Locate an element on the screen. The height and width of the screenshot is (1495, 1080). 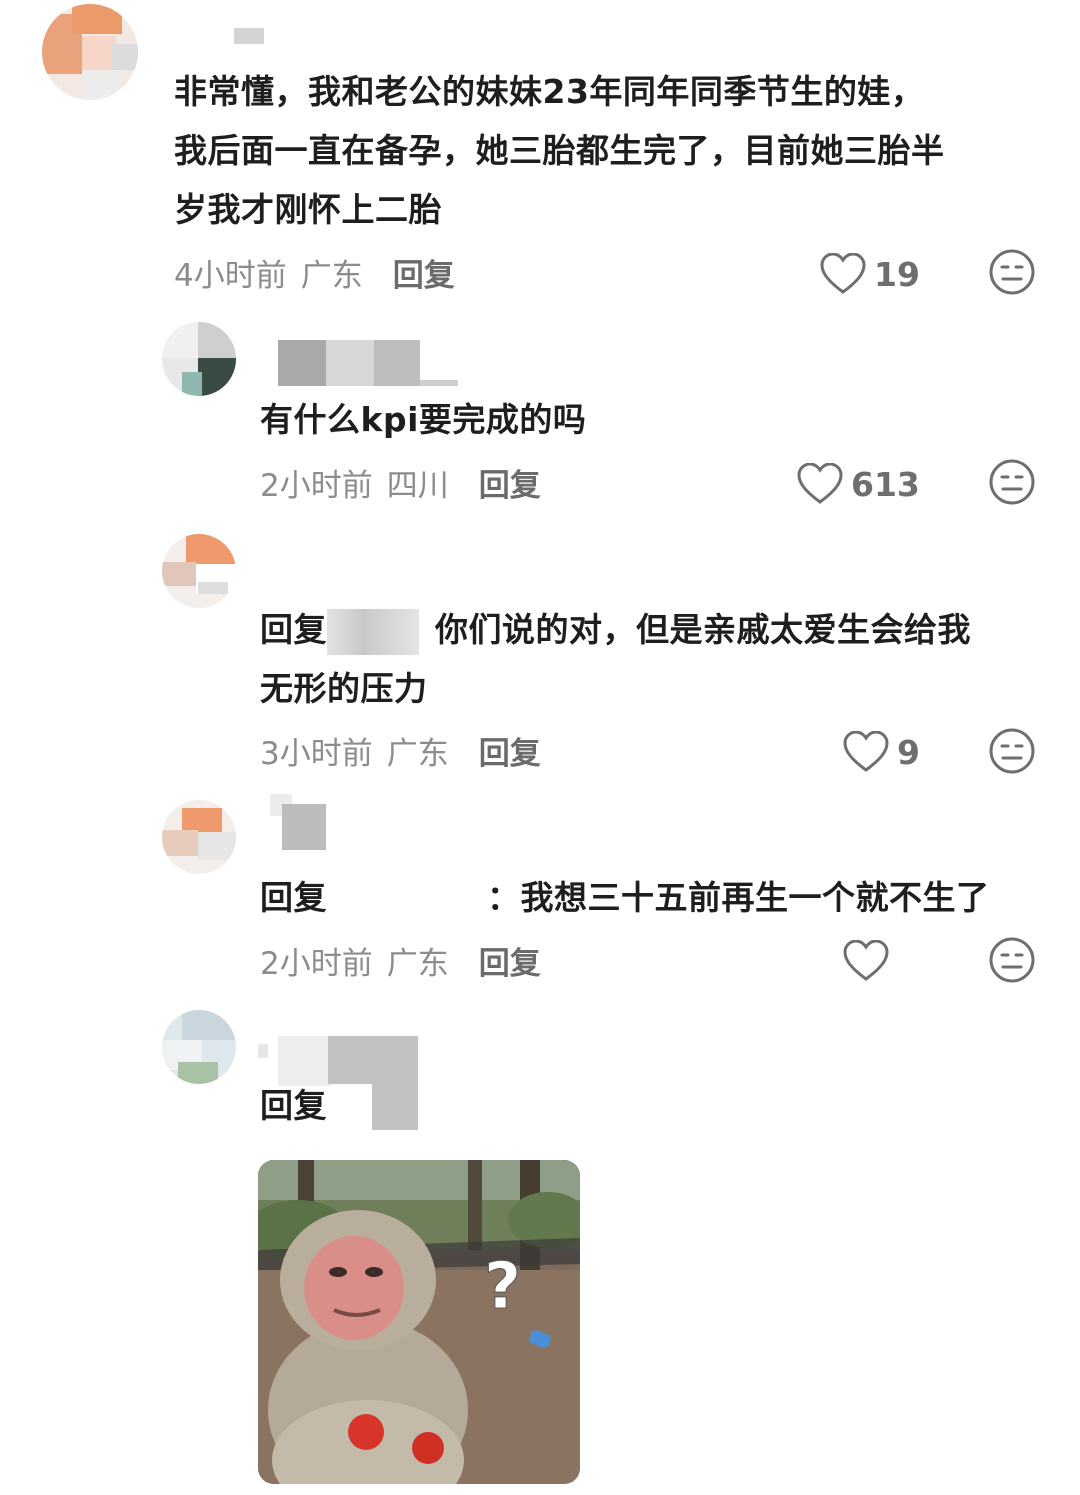
question-mark: ? is located at coordinates (502, 1287).